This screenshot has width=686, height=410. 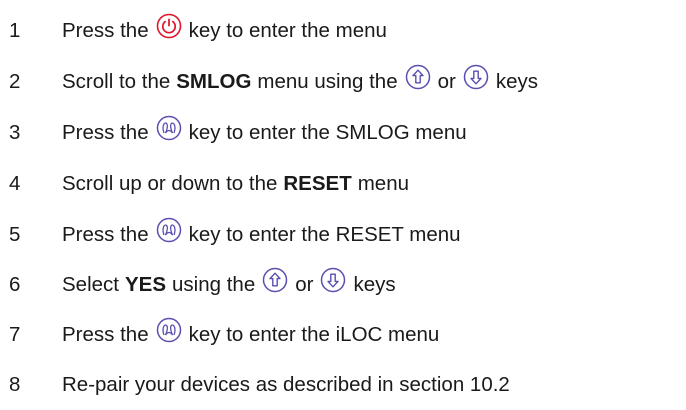 I want to click on step-number: 1, so click(x=15, y=30).